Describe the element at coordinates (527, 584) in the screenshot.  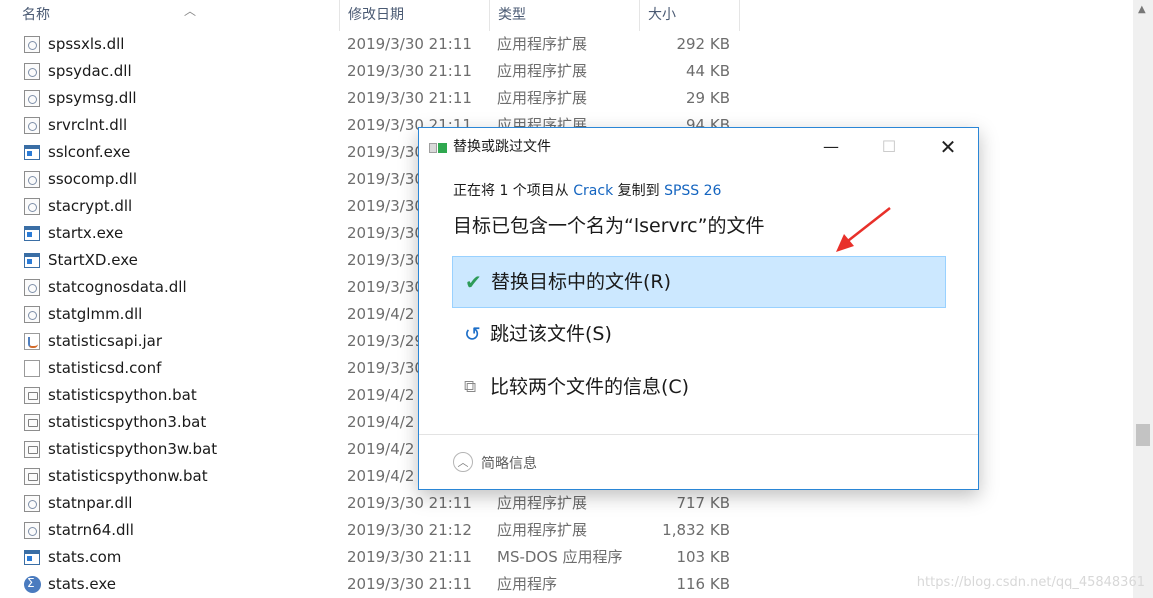
I see `file-type: 应用程序` at that location.